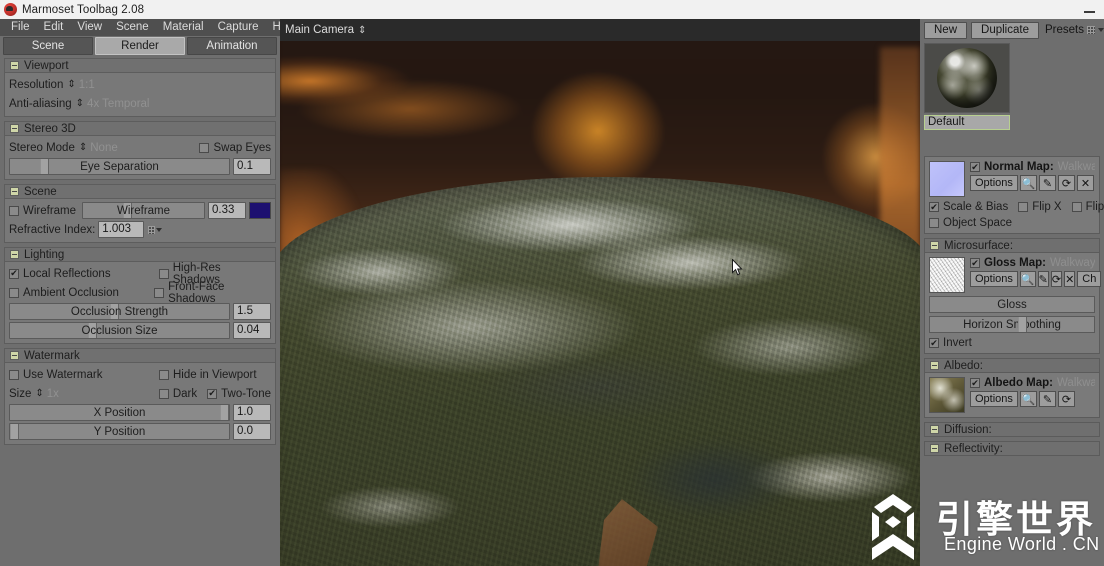 The width and height of the screenshot is (1104, 566). I want to click on antialiasing-value: 4x Temporal, so click(118, 104).